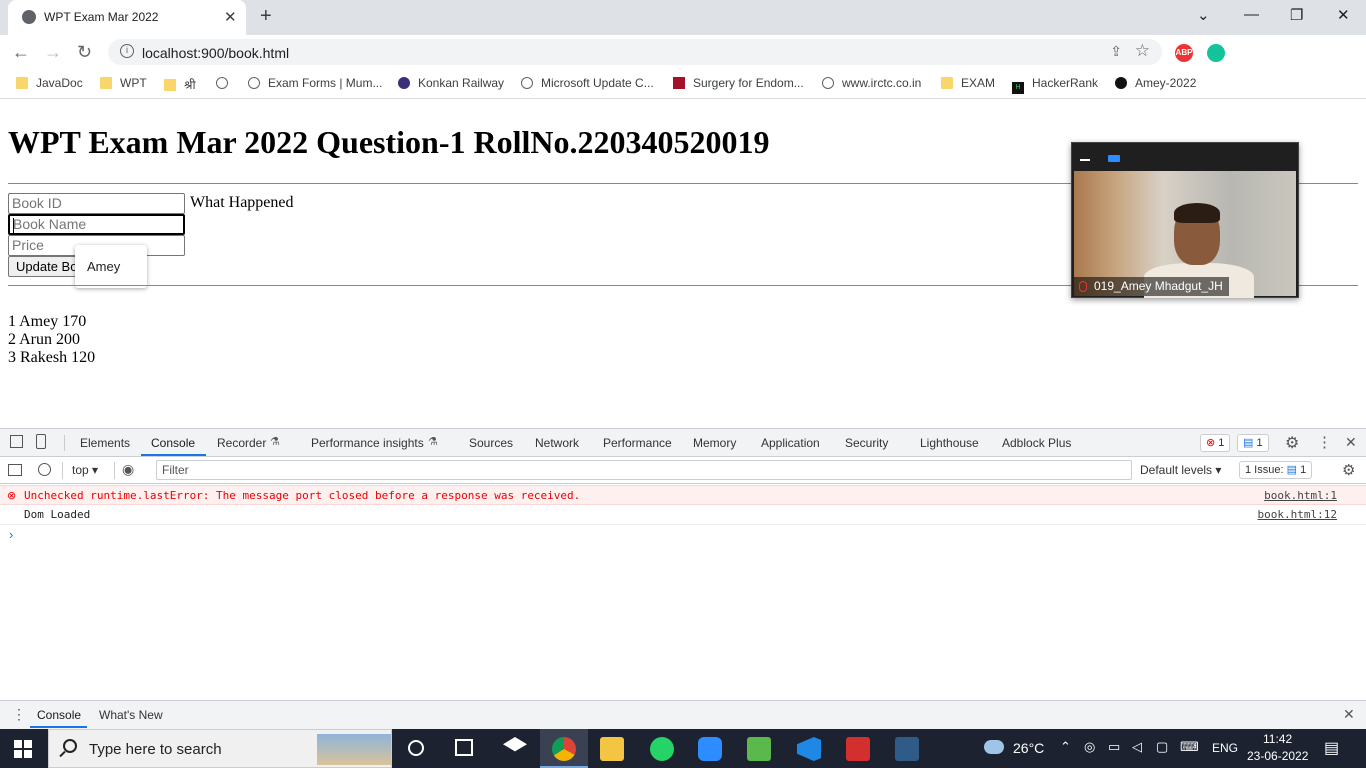  Describe the element at coordinates (180, 84) in the screenshot. I see `bookmark-shri: श्री` at that location.